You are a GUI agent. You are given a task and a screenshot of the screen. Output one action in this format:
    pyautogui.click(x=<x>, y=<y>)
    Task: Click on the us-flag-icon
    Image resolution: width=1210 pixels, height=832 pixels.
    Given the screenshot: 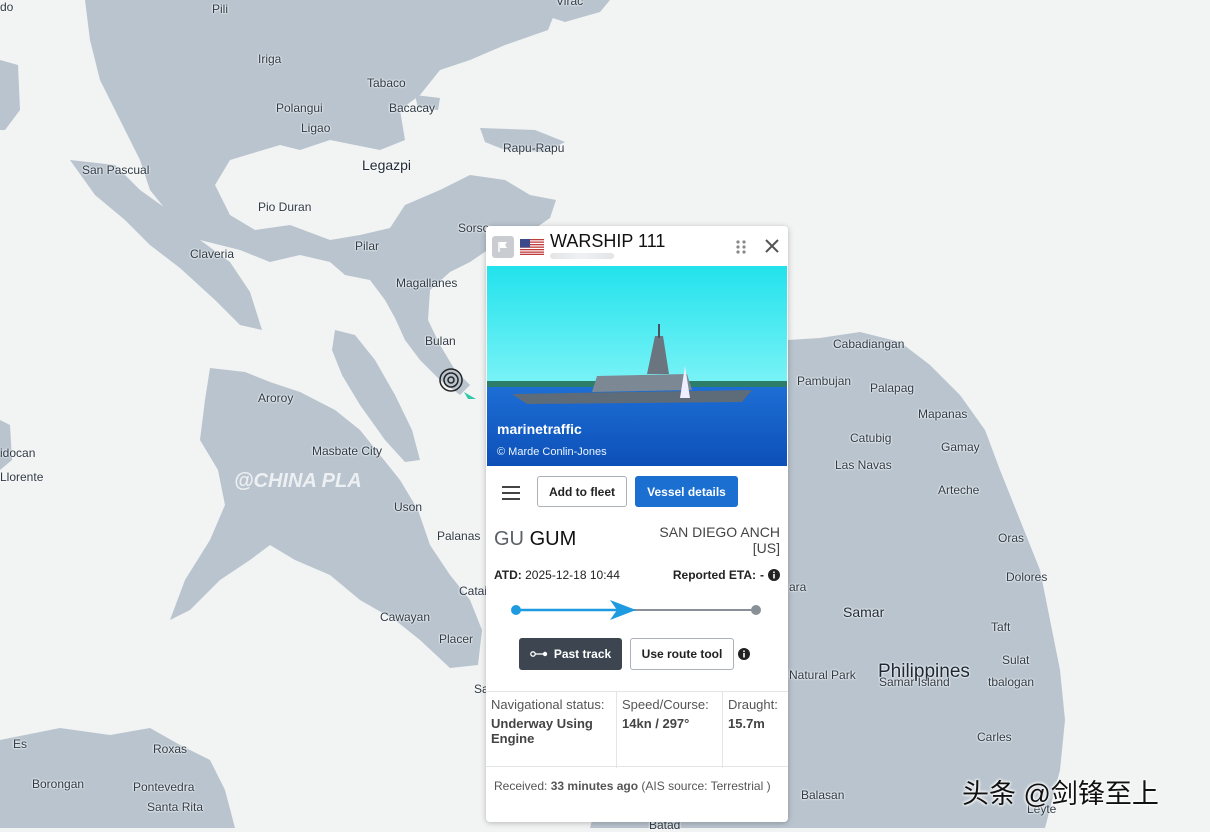 What is the action you would take?
    pyautogui.click(x=532, y=247)
    